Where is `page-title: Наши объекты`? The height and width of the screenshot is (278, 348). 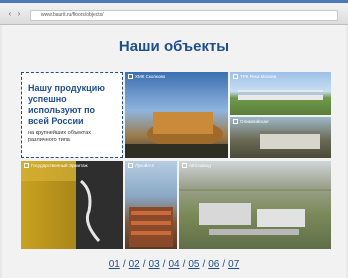 page-title: Наши объекты is located at coordinates (174, 46).